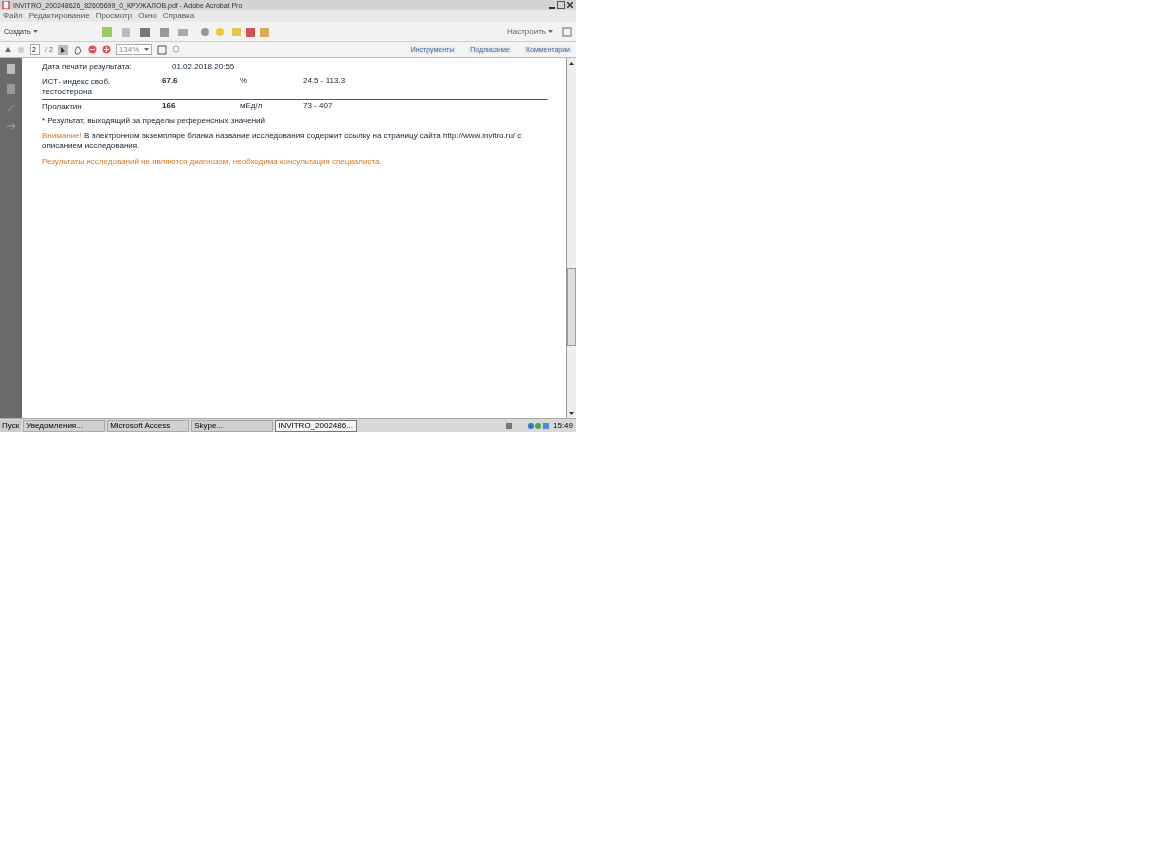 Image resolution: width=1152 pixels, height=864 pixels. I want to click on select-tool-icon, so click(62, 49).